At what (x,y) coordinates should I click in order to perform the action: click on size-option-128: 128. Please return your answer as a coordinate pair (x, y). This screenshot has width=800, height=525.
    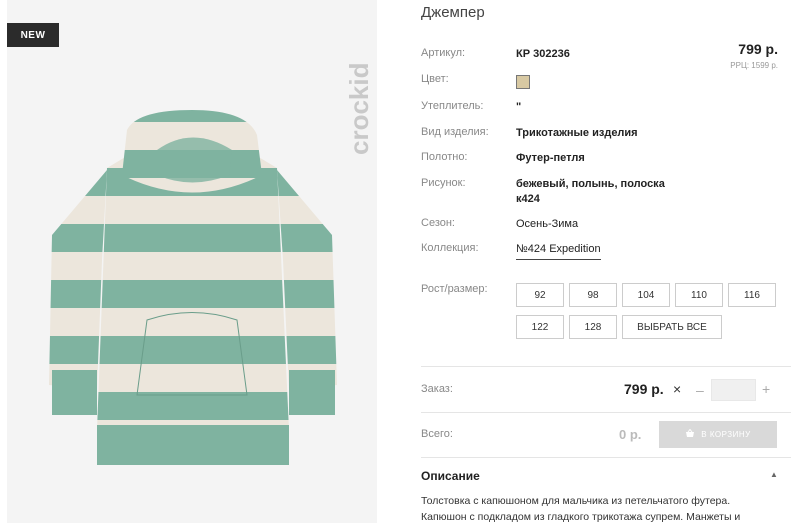
    Looking at the image, I should click on (593, 327).